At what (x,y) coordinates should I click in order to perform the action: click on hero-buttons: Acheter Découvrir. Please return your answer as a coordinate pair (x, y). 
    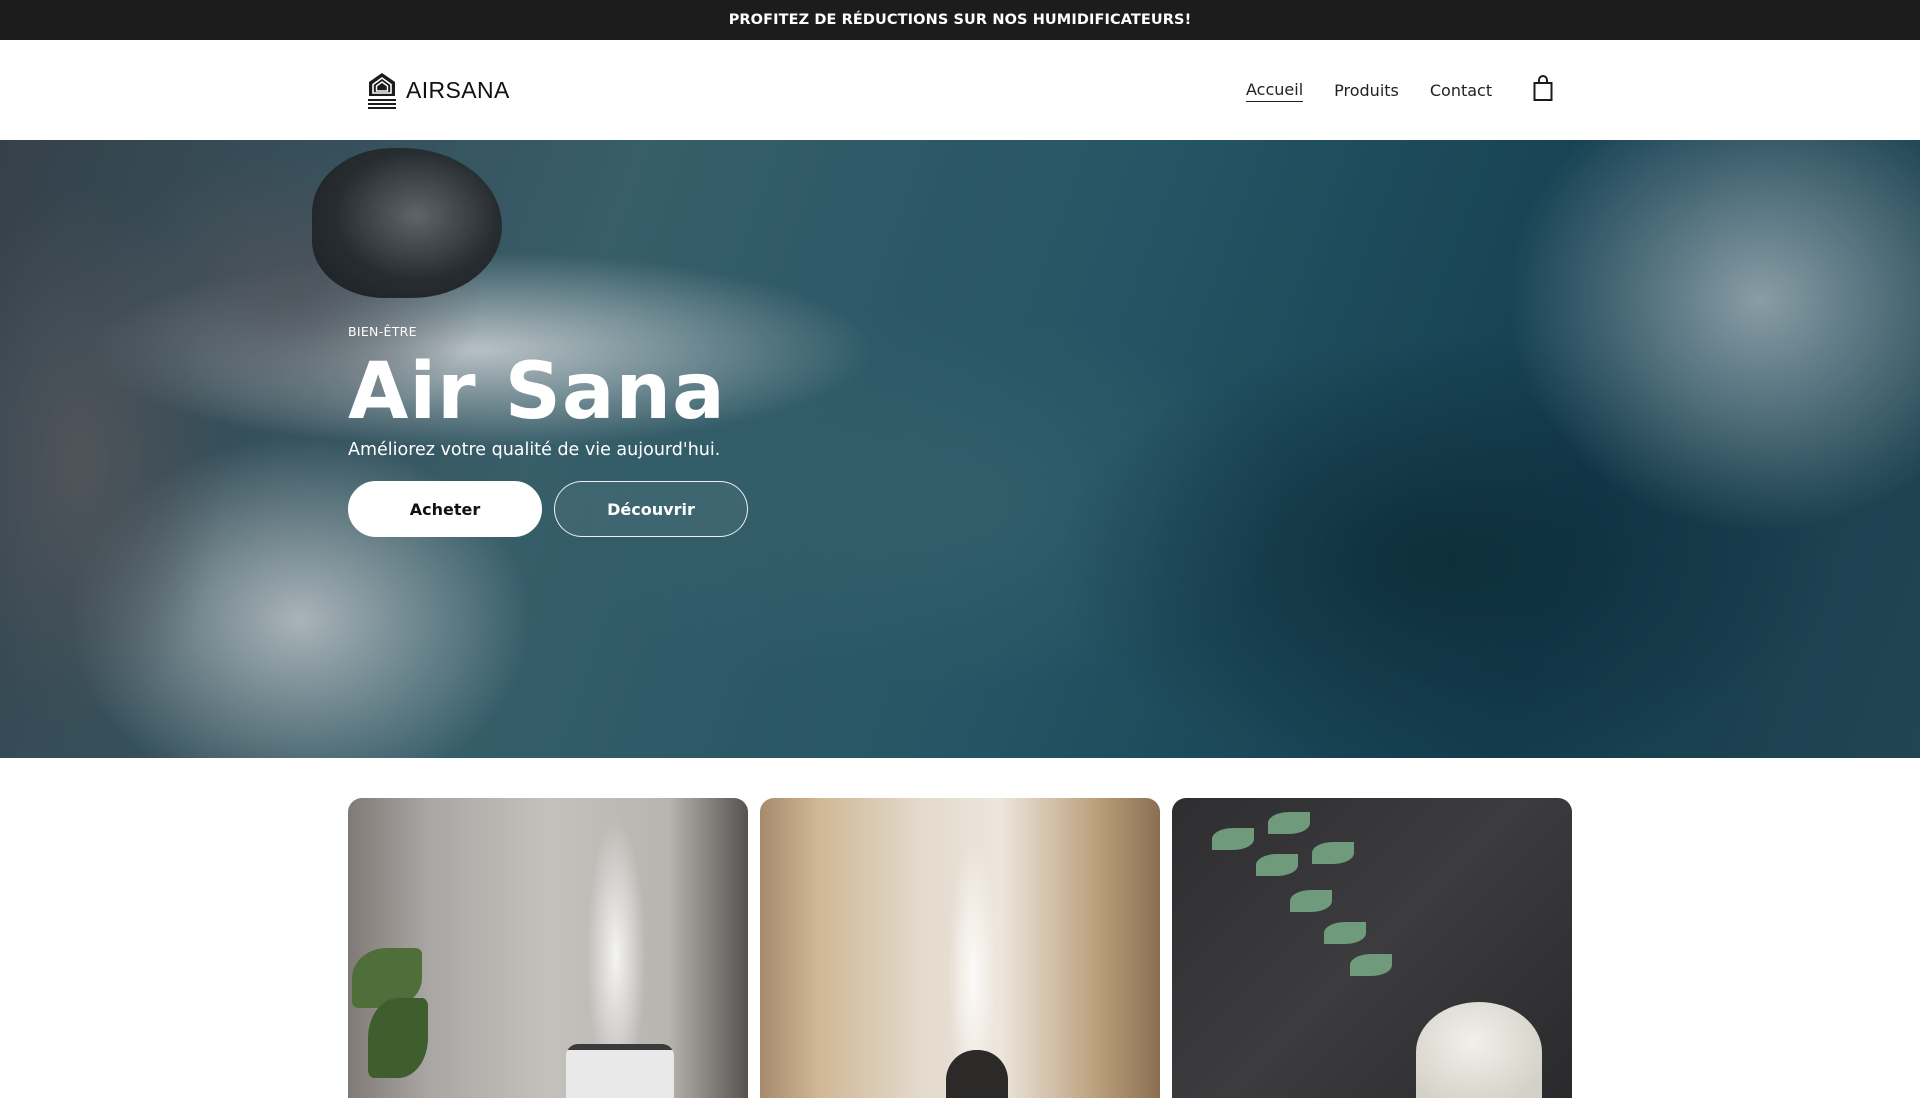
    Looking at the image, I should click on (548, 509).